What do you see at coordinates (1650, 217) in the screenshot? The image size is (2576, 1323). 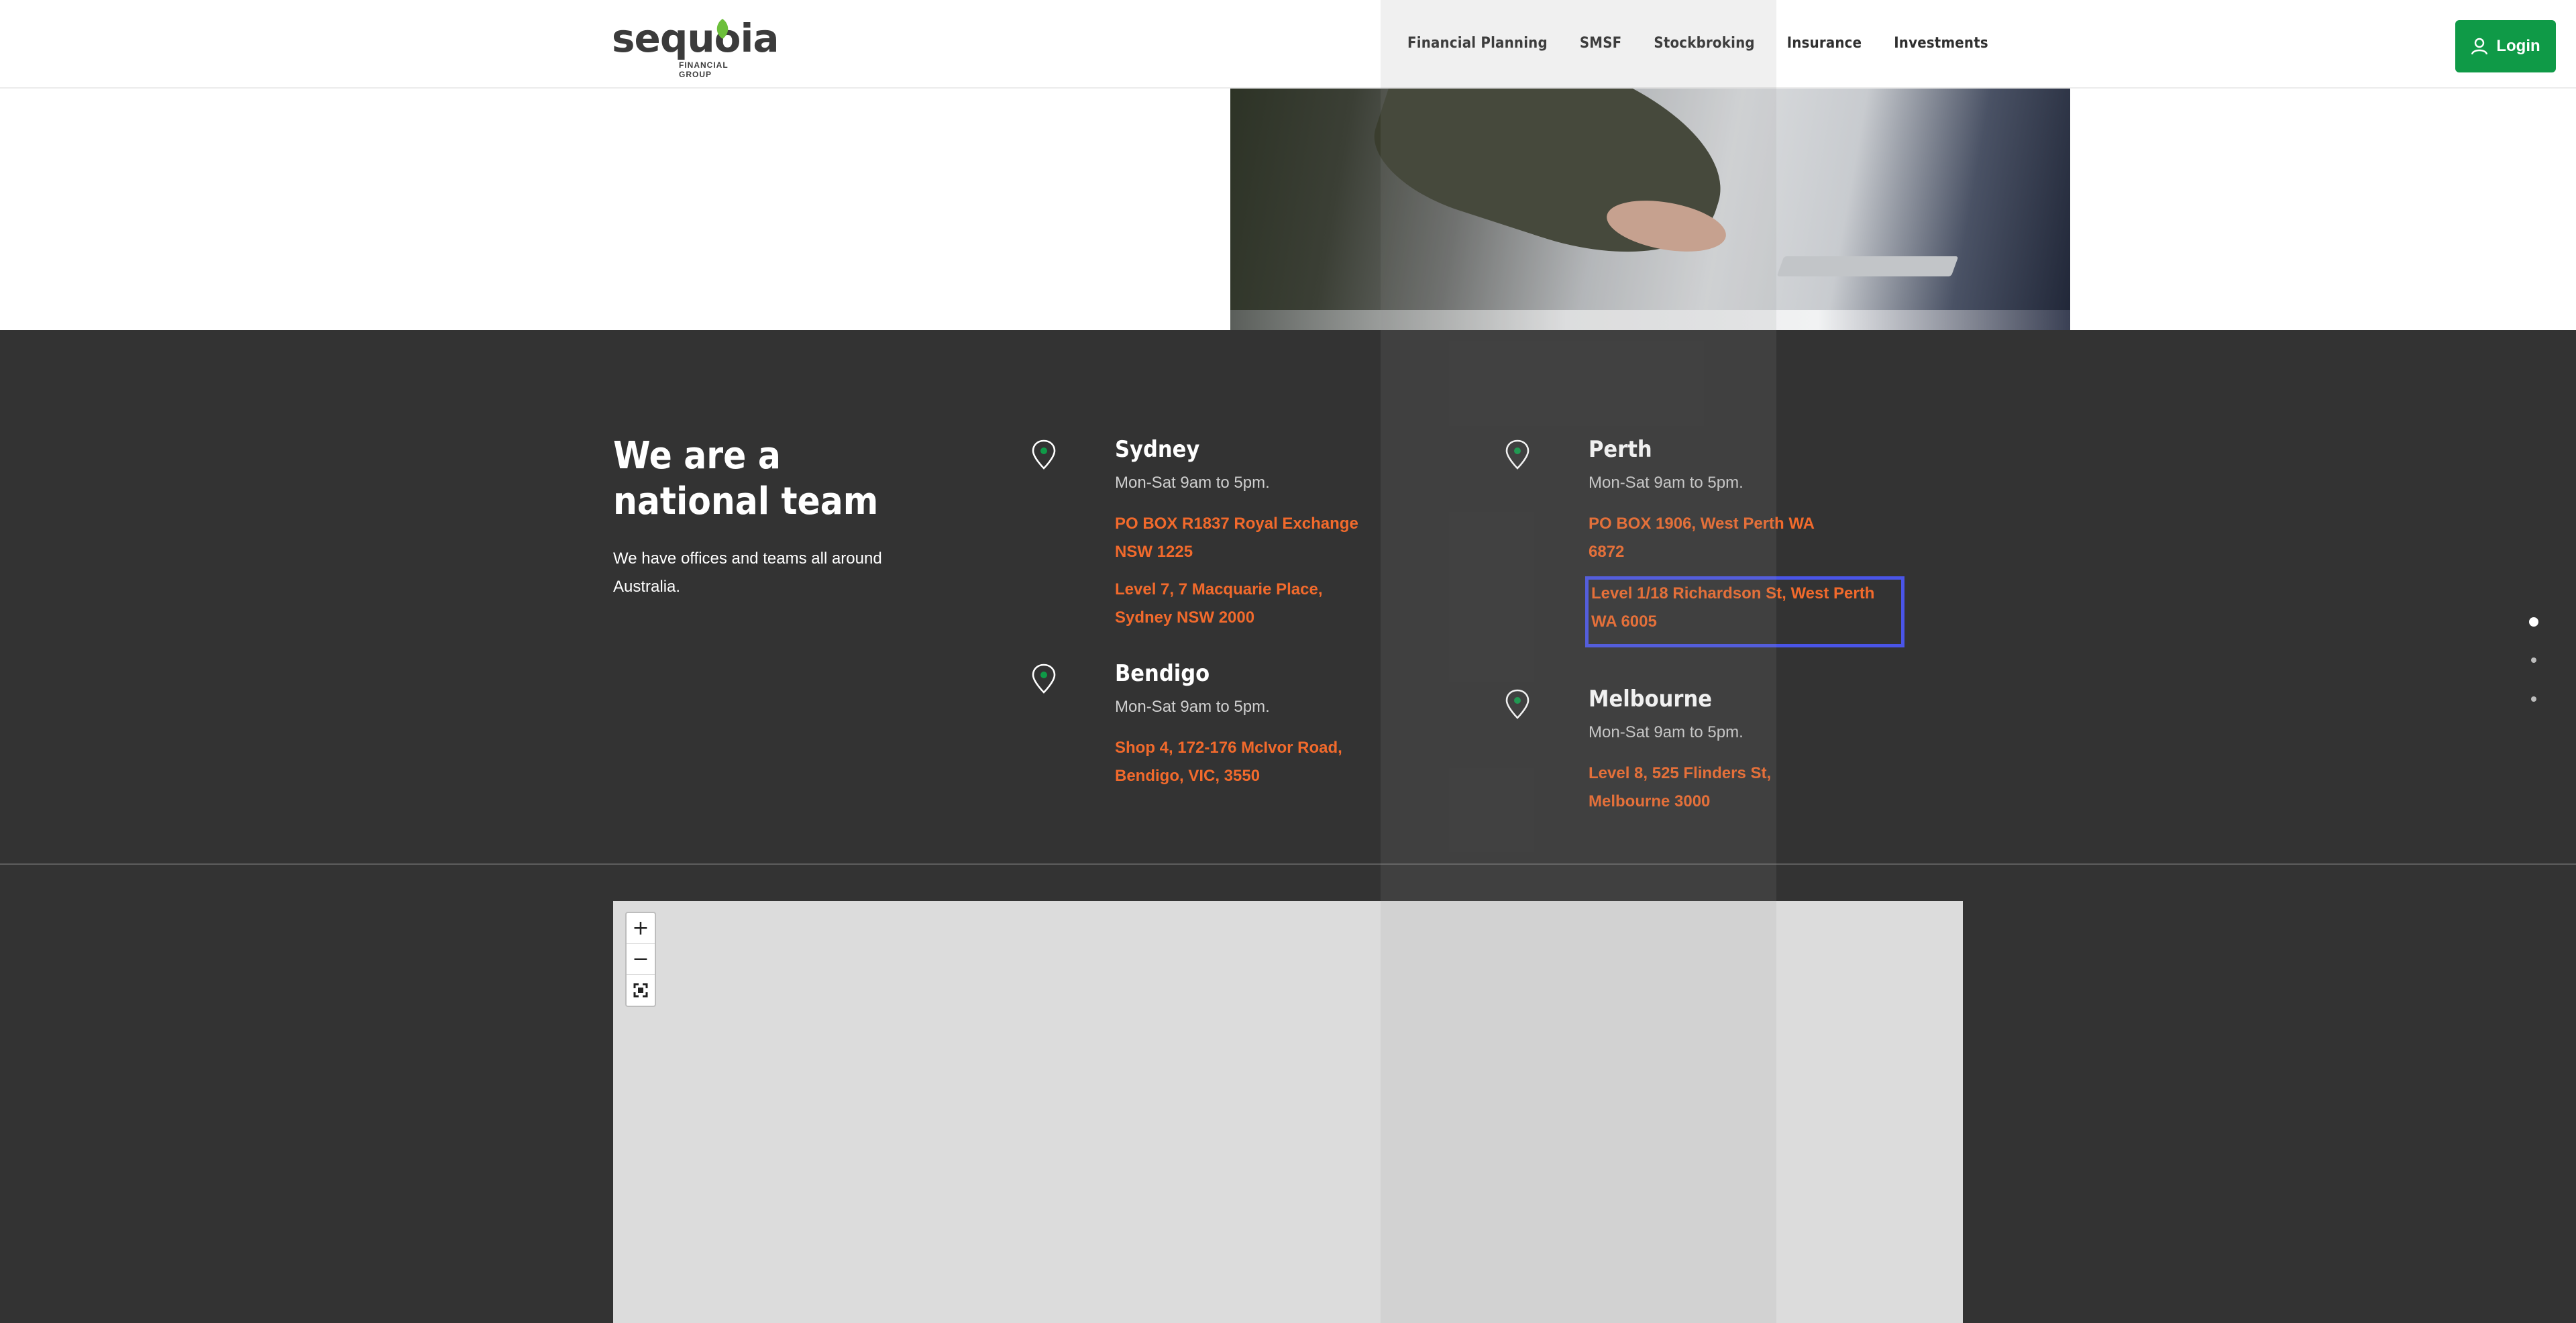 I see `hero-photo` at bounding box center [1650, 217].